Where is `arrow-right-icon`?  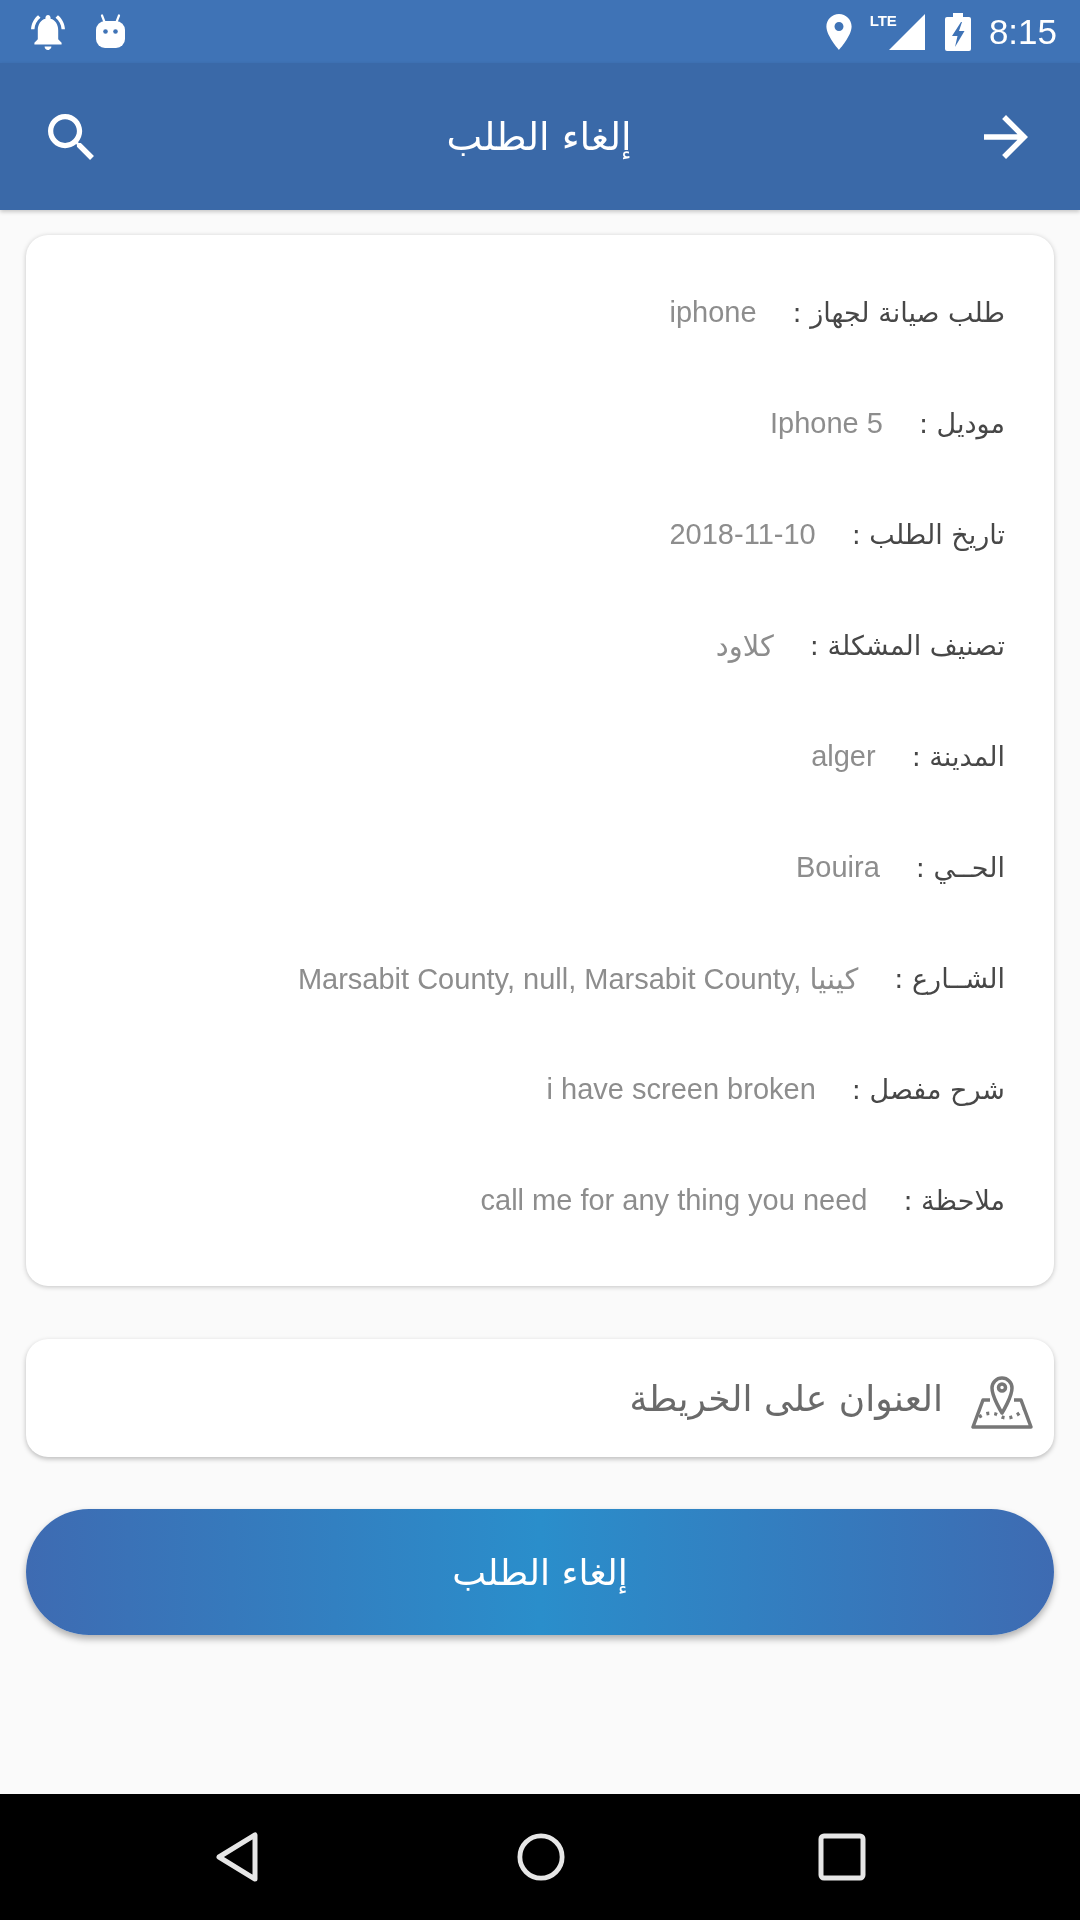 arrow-right-icon is located at coordinates (1006, 136).